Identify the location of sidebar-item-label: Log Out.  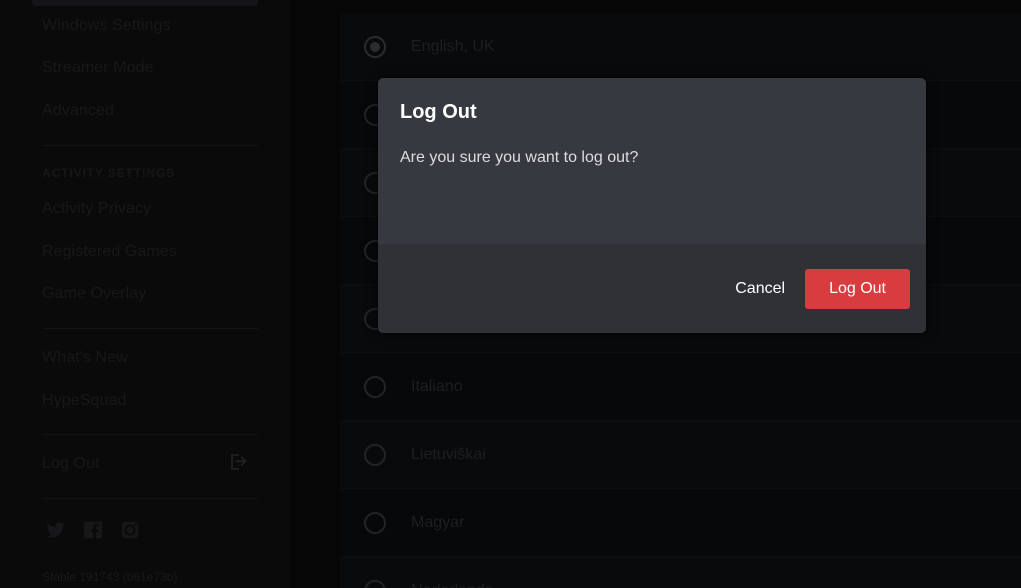
(71, 463).